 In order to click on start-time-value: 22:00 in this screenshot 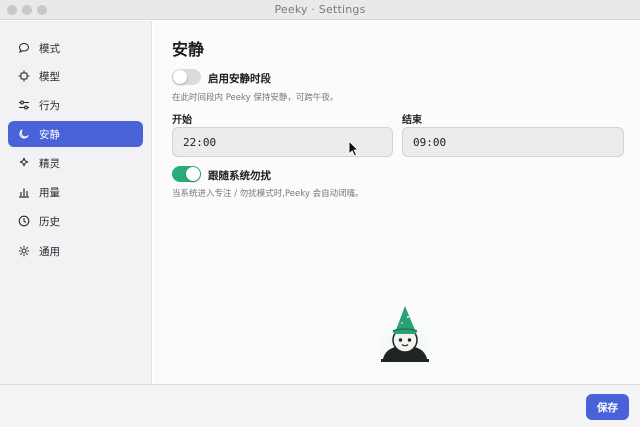, I will do `click(200, 142)`.